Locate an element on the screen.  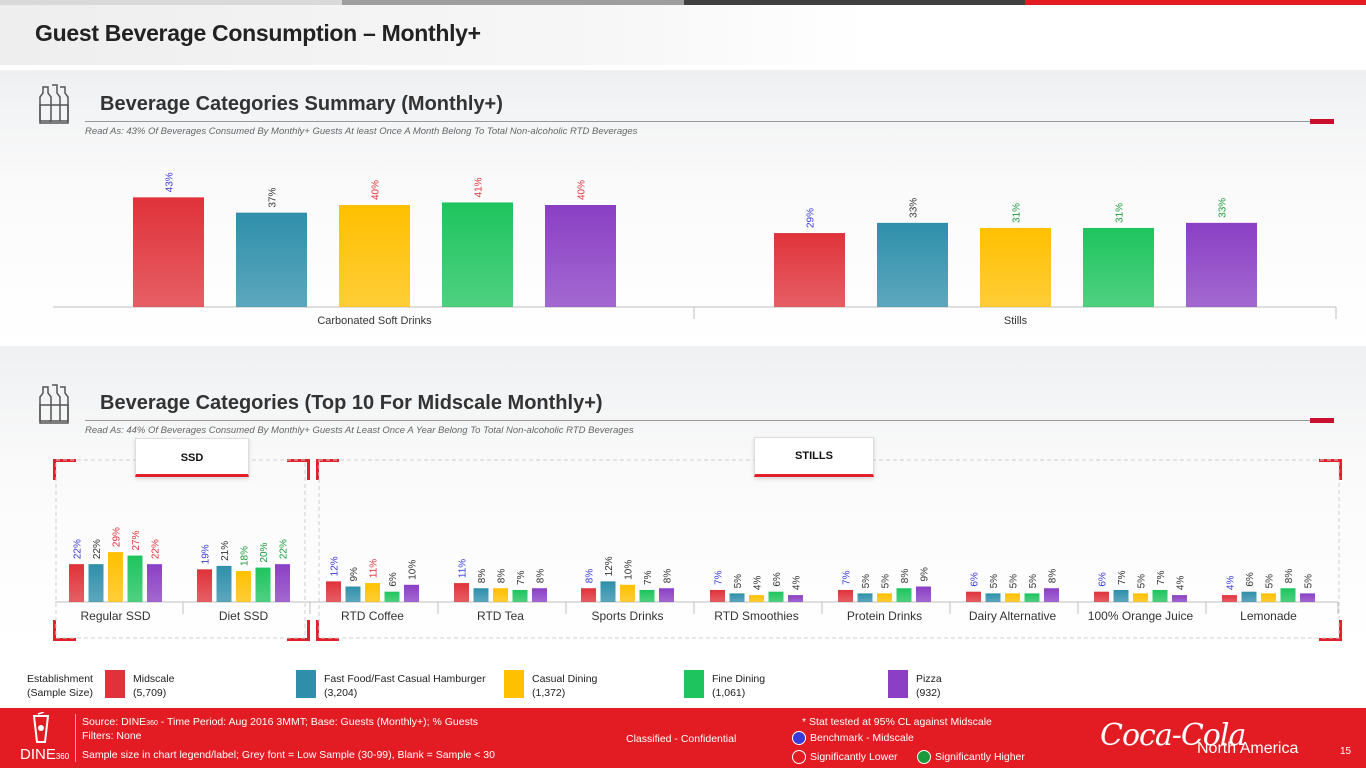
category-label: Lemonade is located at coordinates (1268, 616).